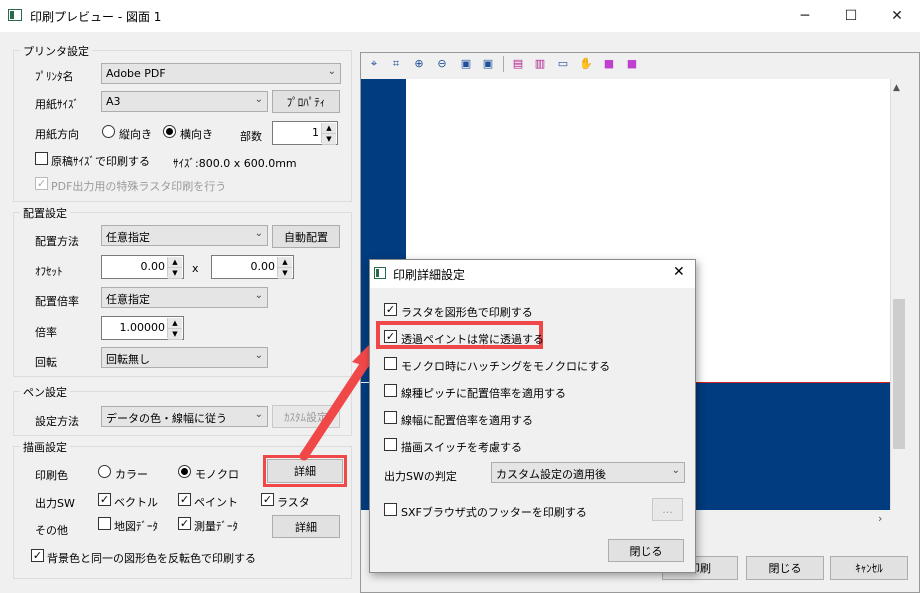 The width and height of the screenshot is (920, 593). I want to click on dialog-option-label-1: ラスタを図形色で印刷する, so click(467, 312).